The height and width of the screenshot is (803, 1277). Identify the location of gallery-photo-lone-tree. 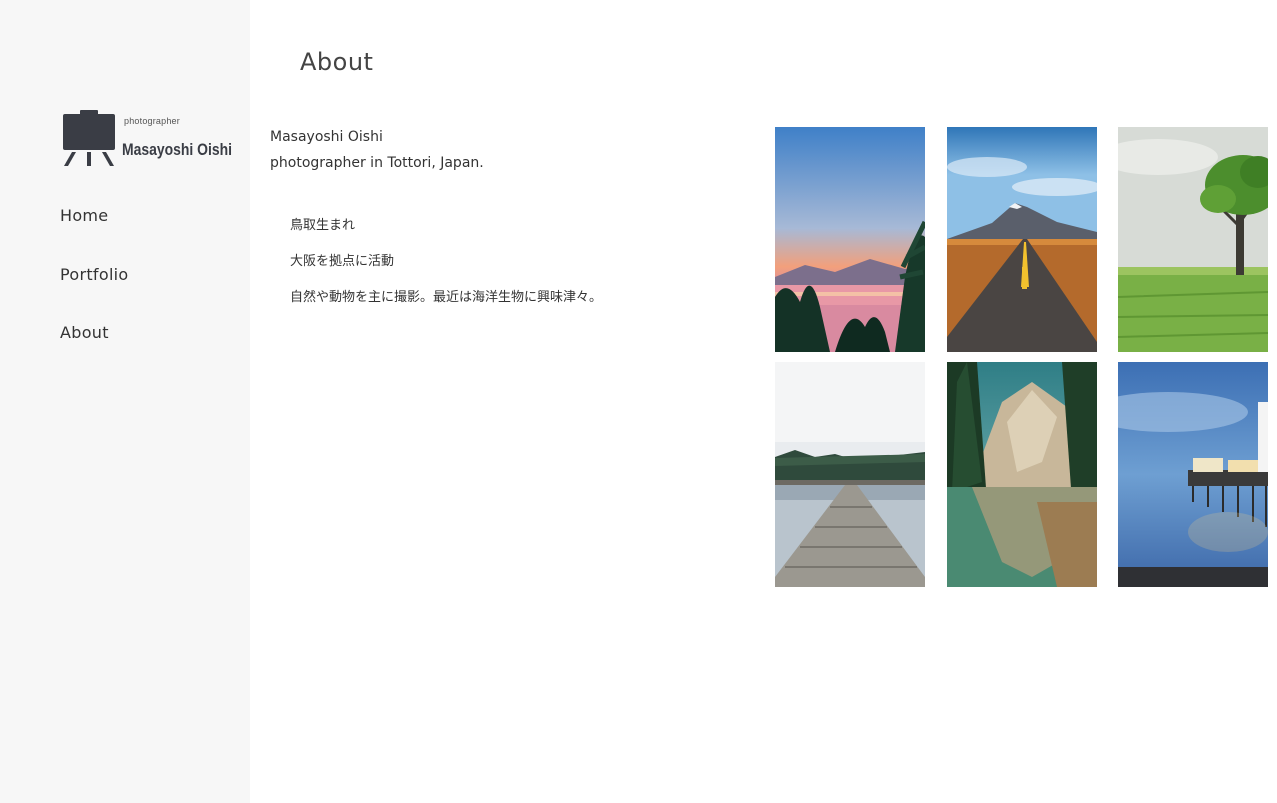
(1193, 239).